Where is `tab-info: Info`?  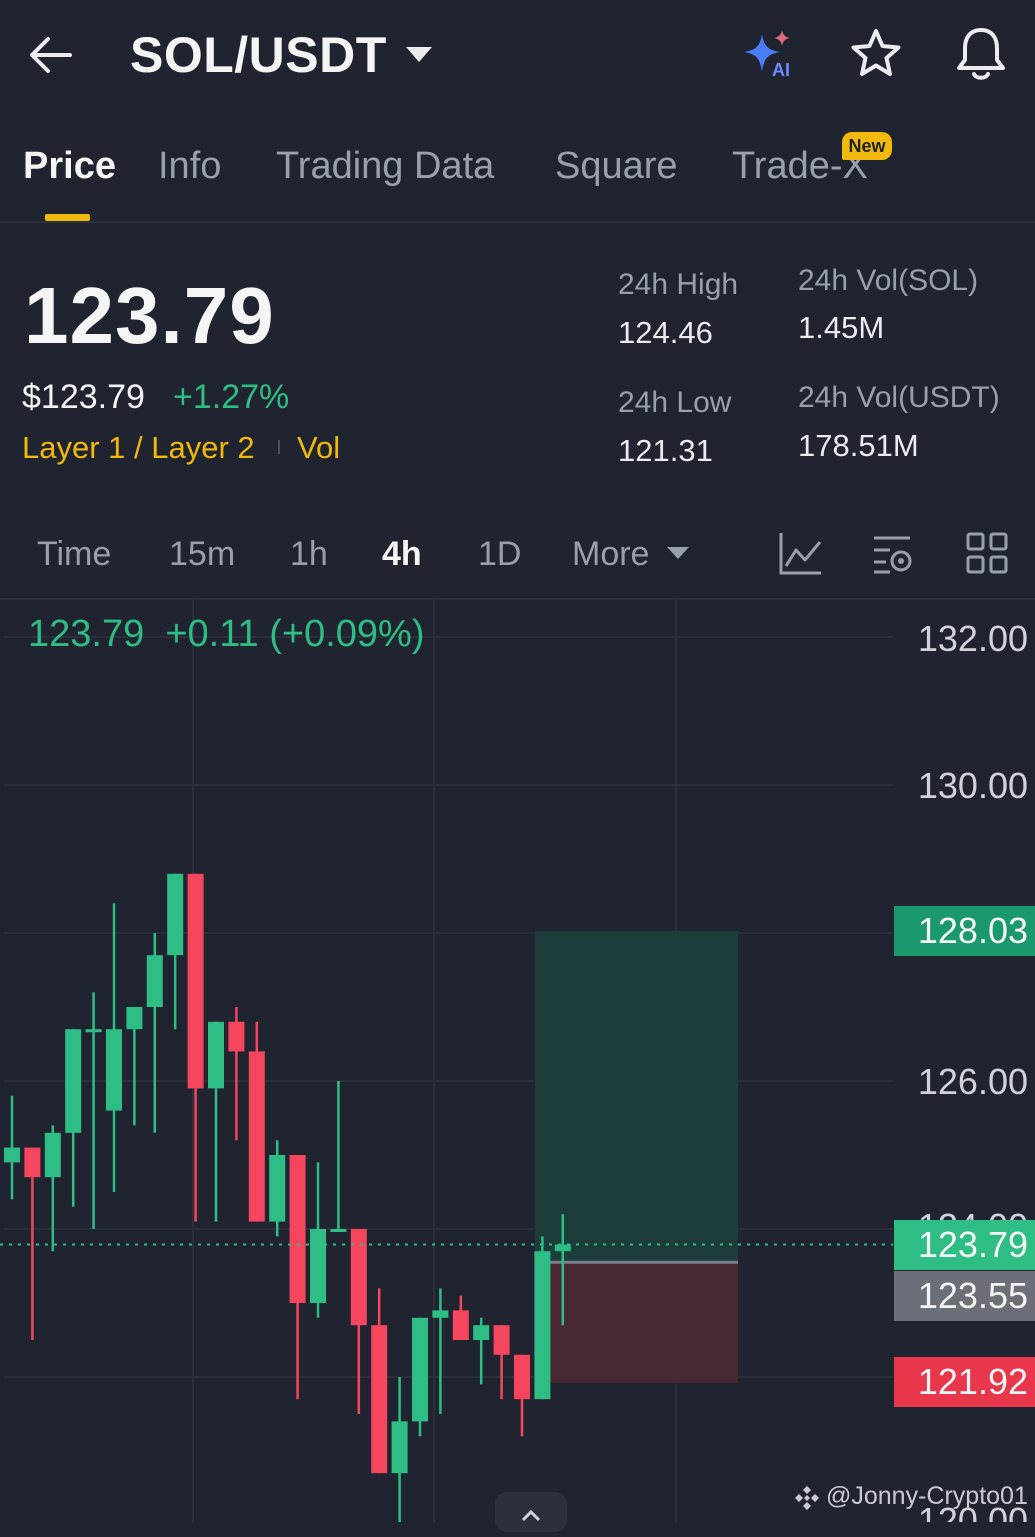 tab-info: Info is located at coordinates (189, 166).